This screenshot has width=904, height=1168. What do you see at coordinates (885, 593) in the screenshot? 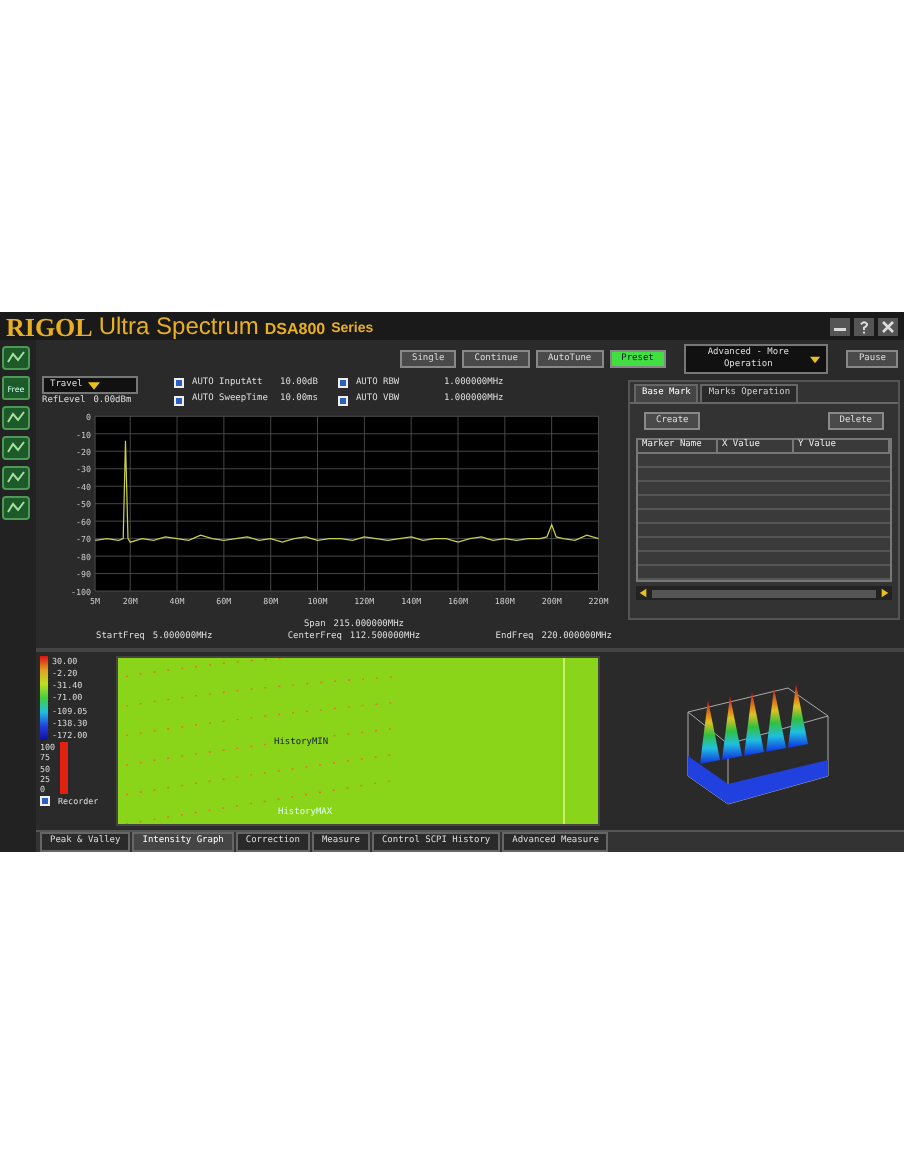
I see `scroll-right-icon` at bounding box center [885, 593].